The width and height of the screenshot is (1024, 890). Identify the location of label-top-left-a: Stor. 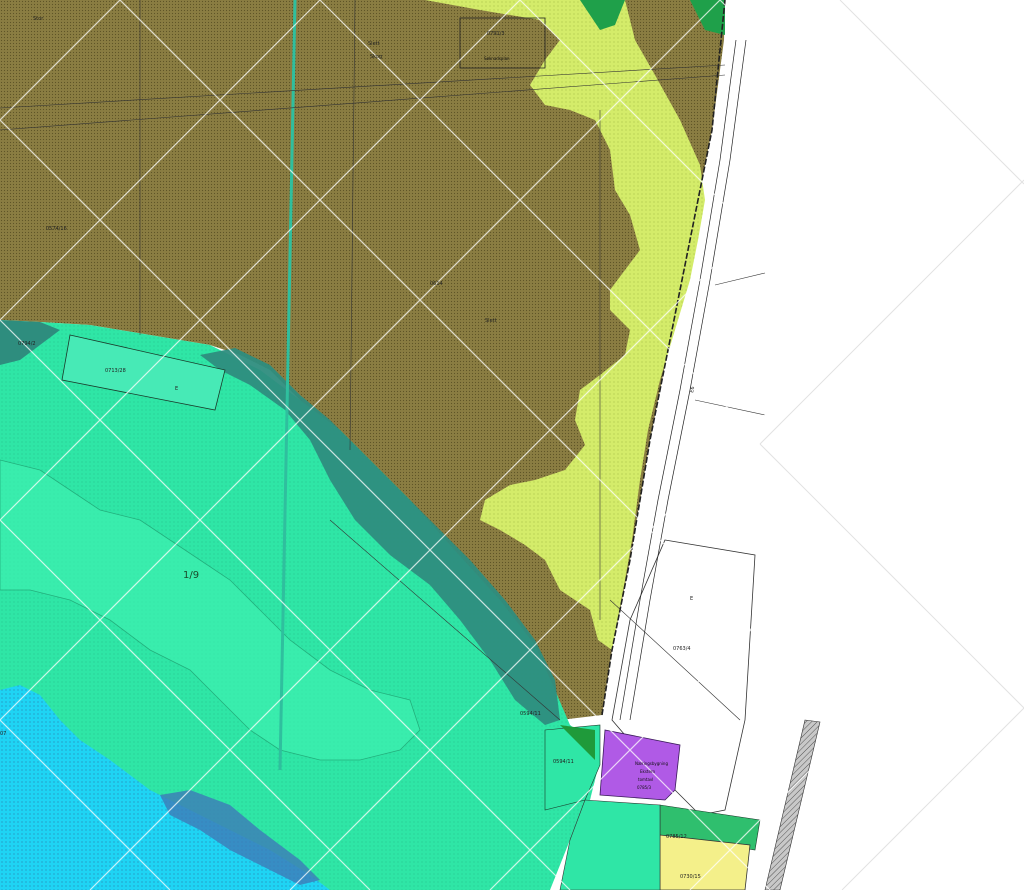
(38, 19).